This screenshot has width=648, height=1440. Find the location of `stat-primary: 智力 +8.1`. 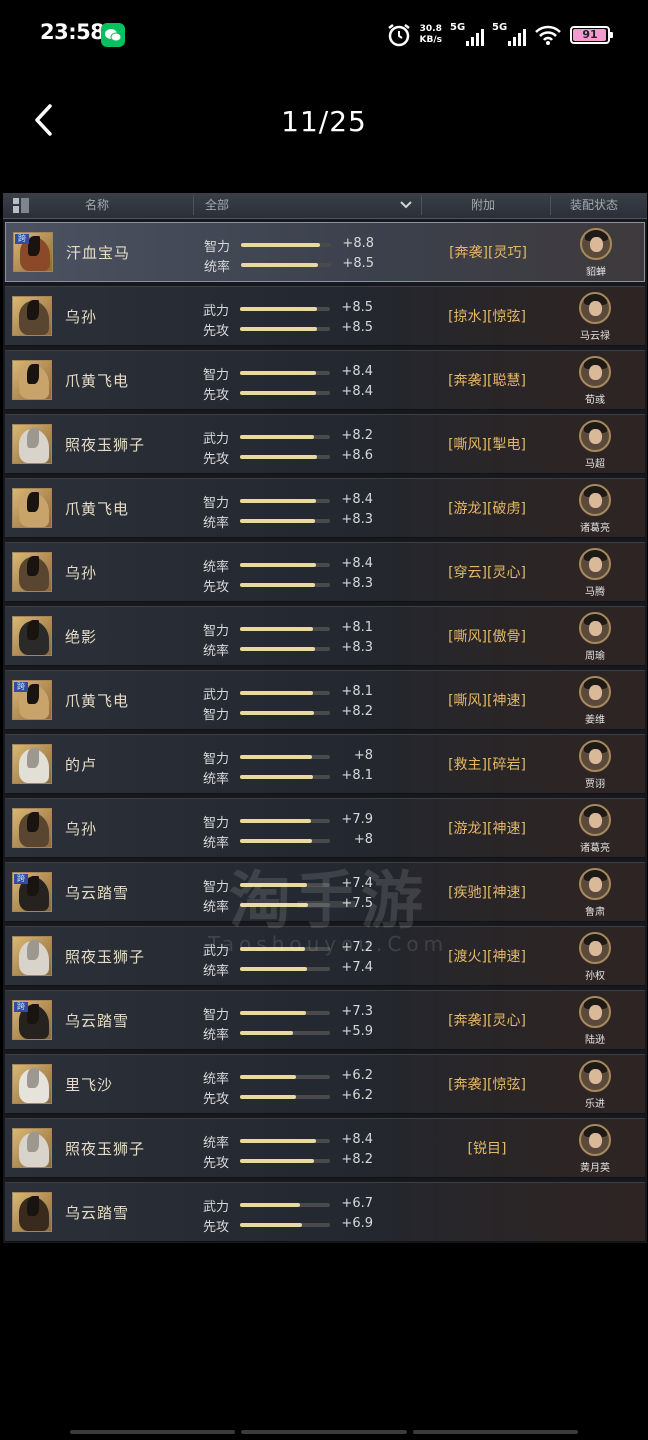

stat-primary: 智力 +8.1 is located at coordinates (293, 630).